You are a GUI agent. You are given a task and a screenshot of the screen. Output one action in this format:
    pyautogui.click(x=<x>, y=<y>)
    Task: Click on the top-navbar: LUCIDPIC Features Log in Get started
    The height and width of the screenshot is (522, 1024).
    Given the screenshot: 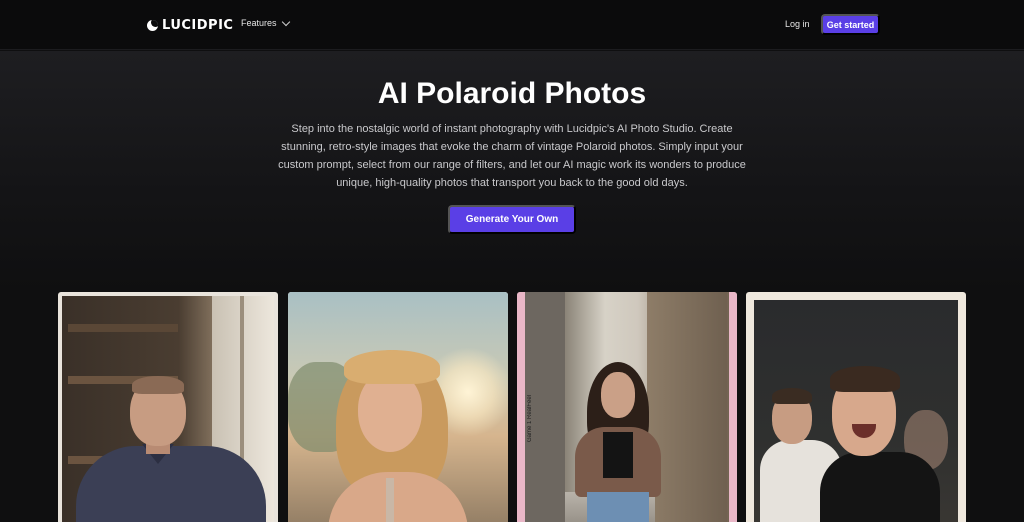 What is the action you would take?
    pyautogui.click(x=512, y=25)
    